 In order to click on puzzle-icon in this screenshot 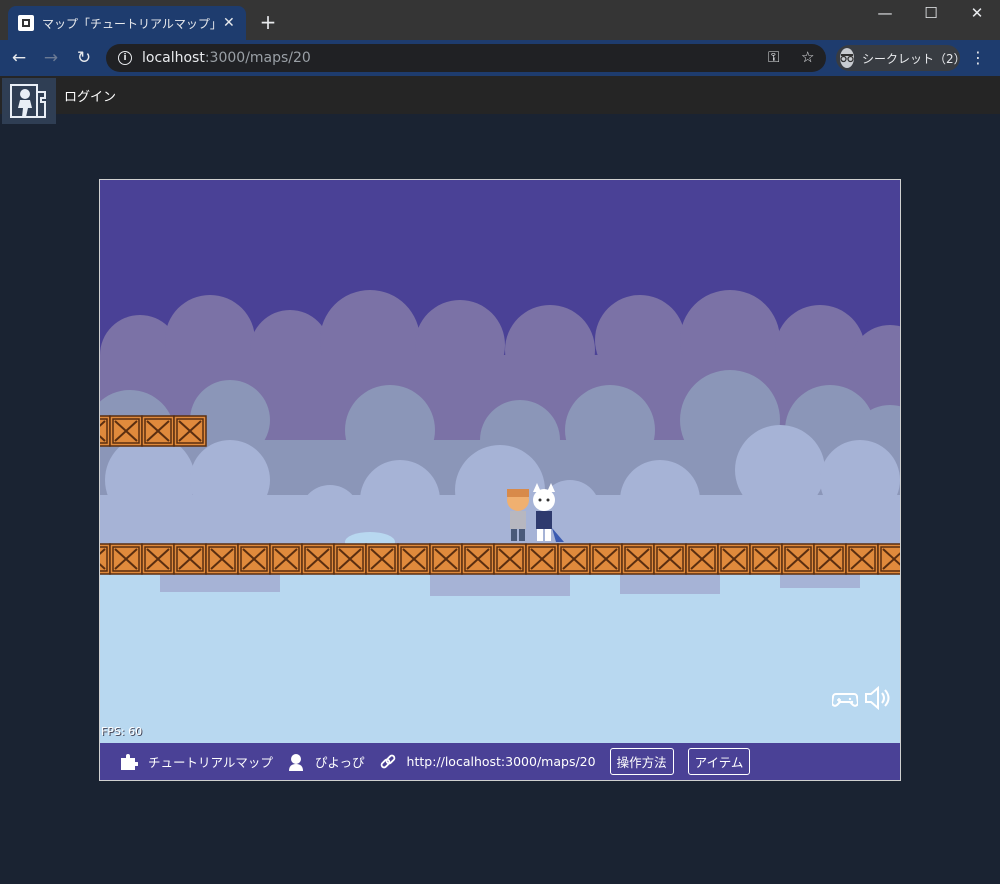, I will do `click(129, 762)`.